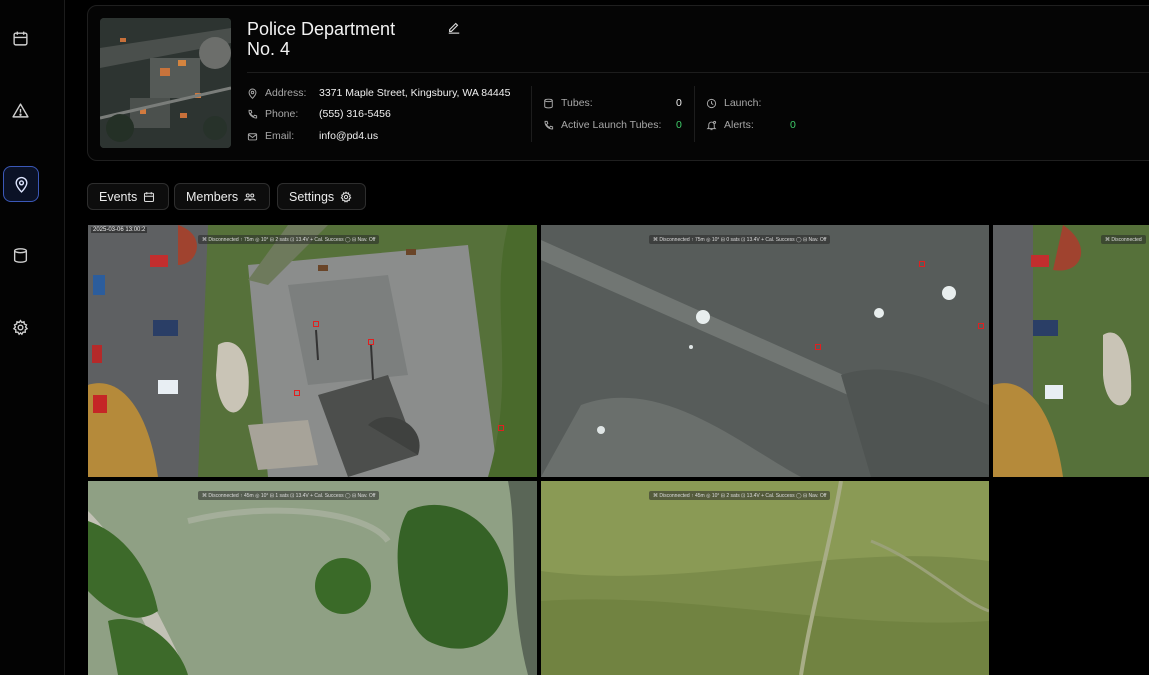 This screenshot has height=675, width=1149. What do you see at coordinates (739, 125) in the screenshot?
I see `alerts-label: Alerts:` at bounding box center [739, 125].